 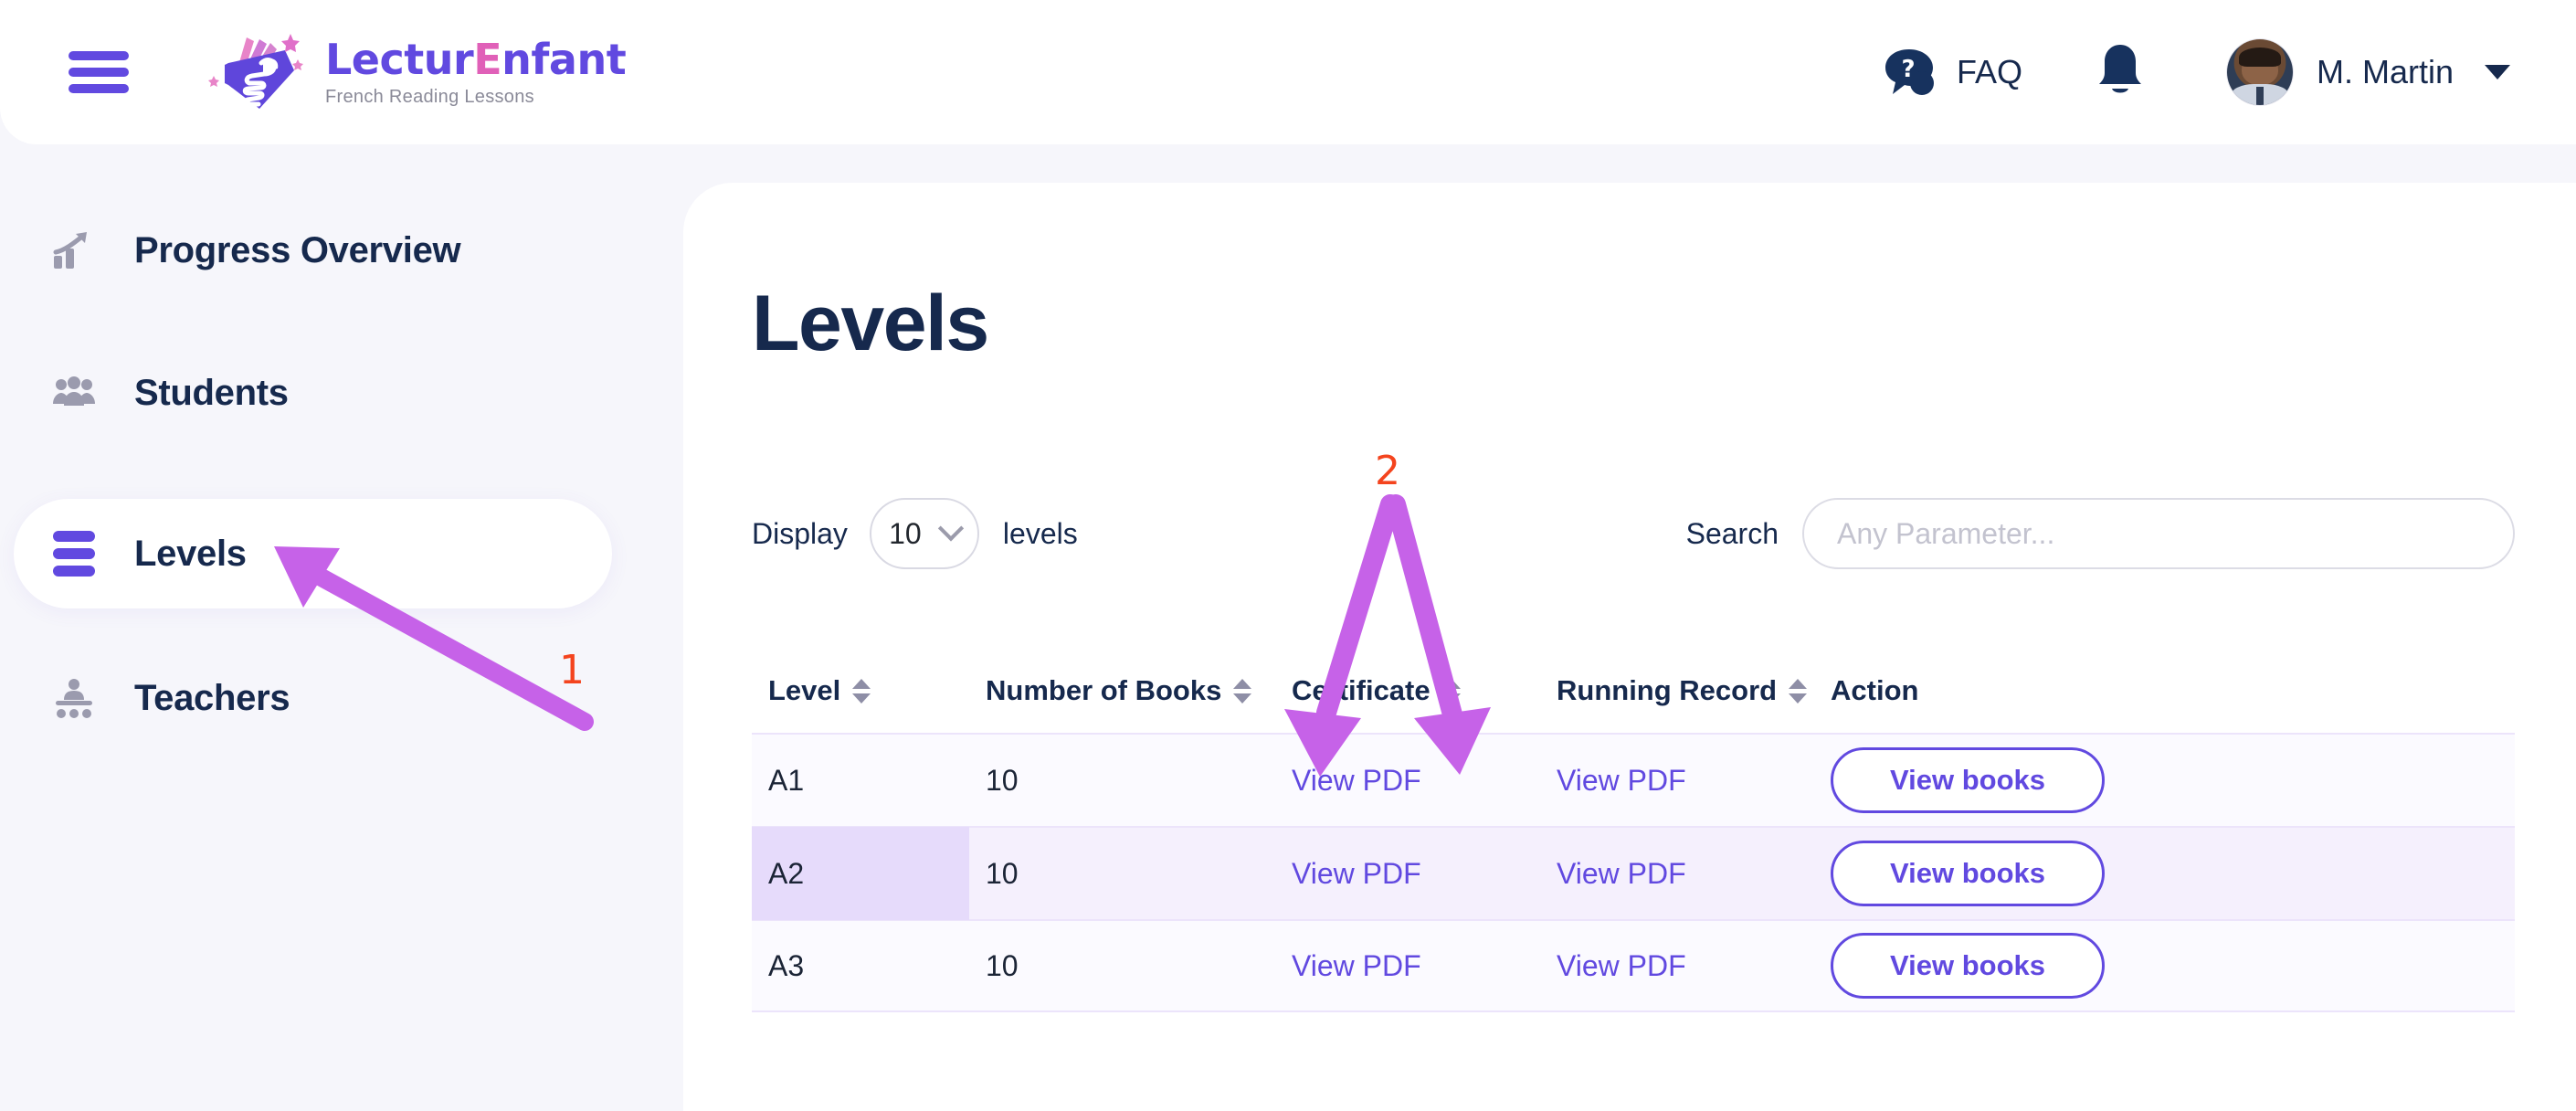 What do you see at coordinates (211, 393) in the screenshot?
I see `sidebar-item-label: Students` at bounding box center [211, 393].